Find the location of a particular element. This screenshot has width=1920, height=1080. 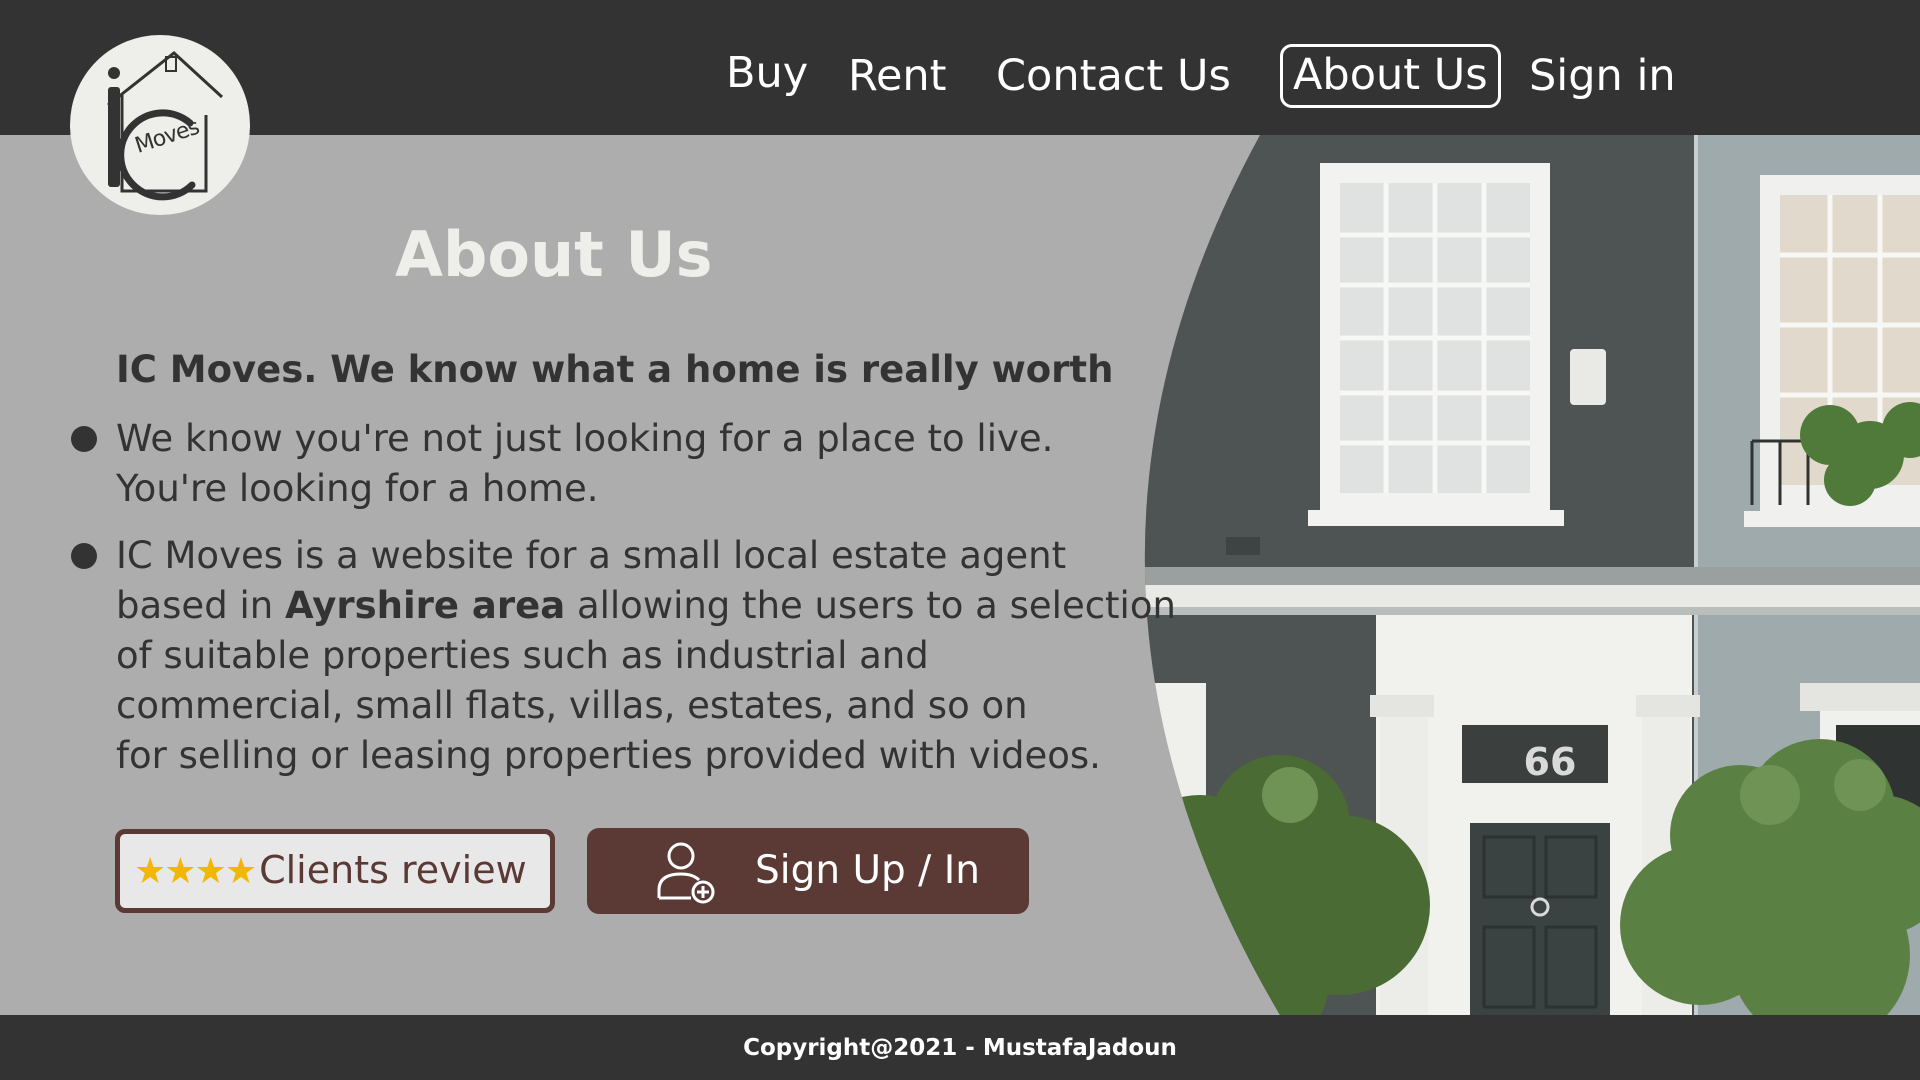

nav-rent-link: Rent is located at coordinates (897, 77).